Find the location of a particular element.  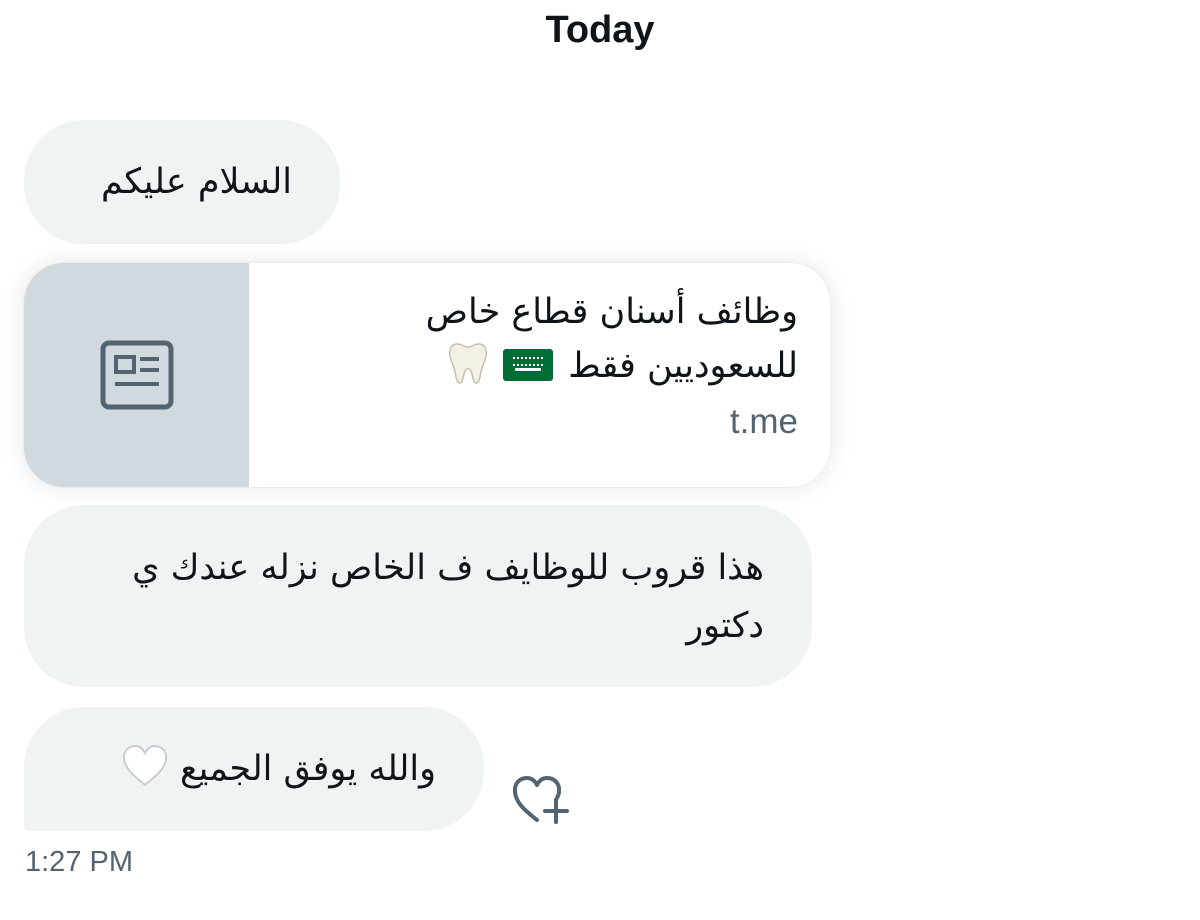

add-reaction-button is located at coordinates (542, 800).